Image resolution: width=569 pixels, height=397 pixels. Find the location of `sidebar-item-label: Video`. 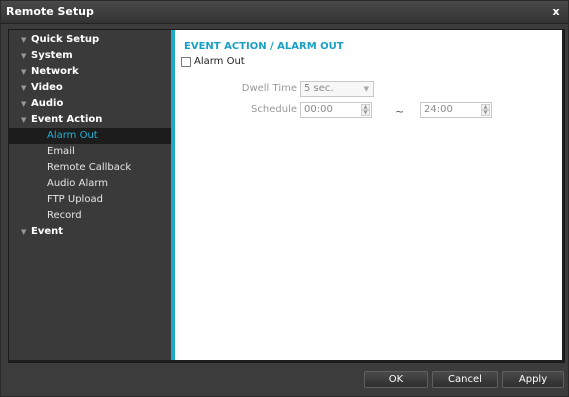

sidebar-item-label: Video is located at coordinates (47, 87).